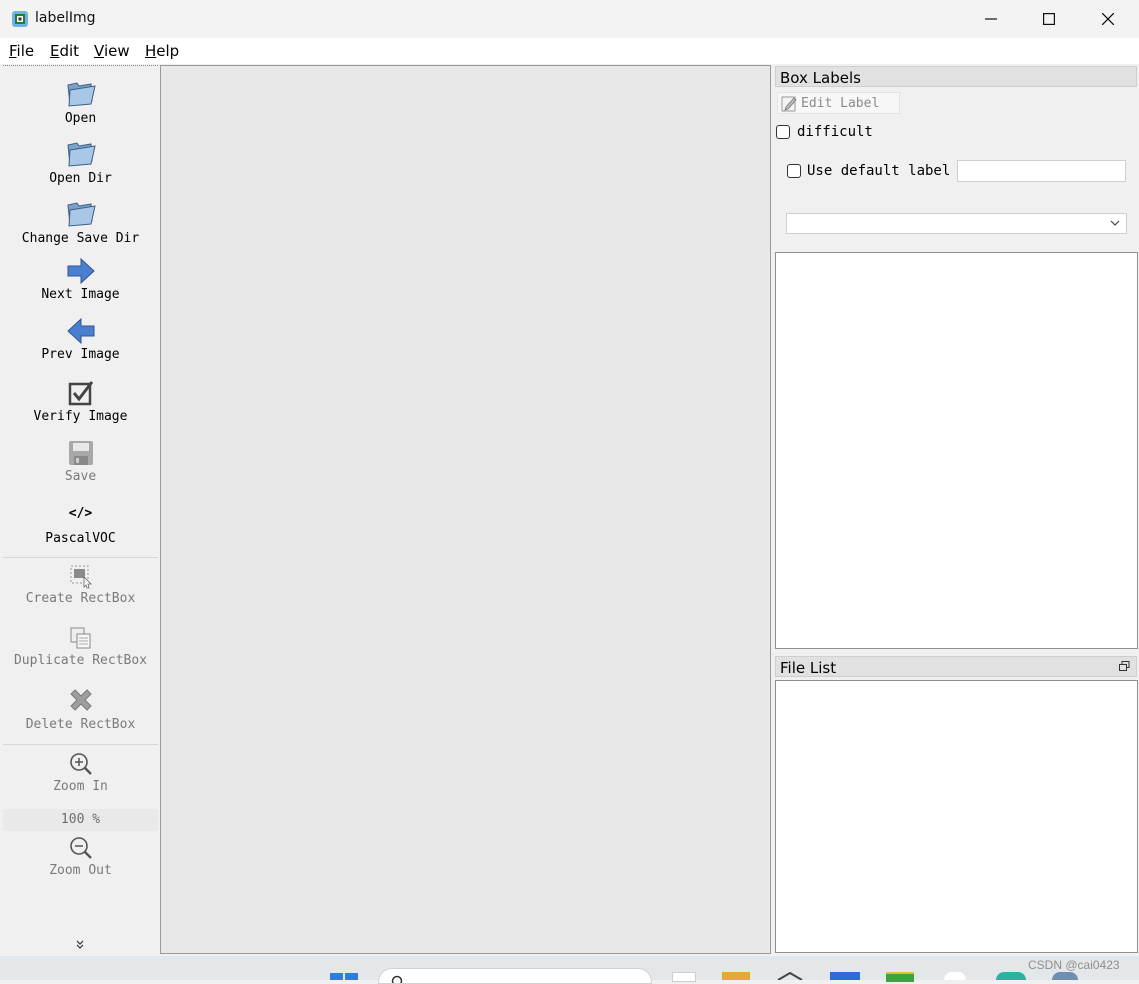  Describe the element at coordinates (1011, 976) in the screenshot. I see `app-teal-icon` at that location.